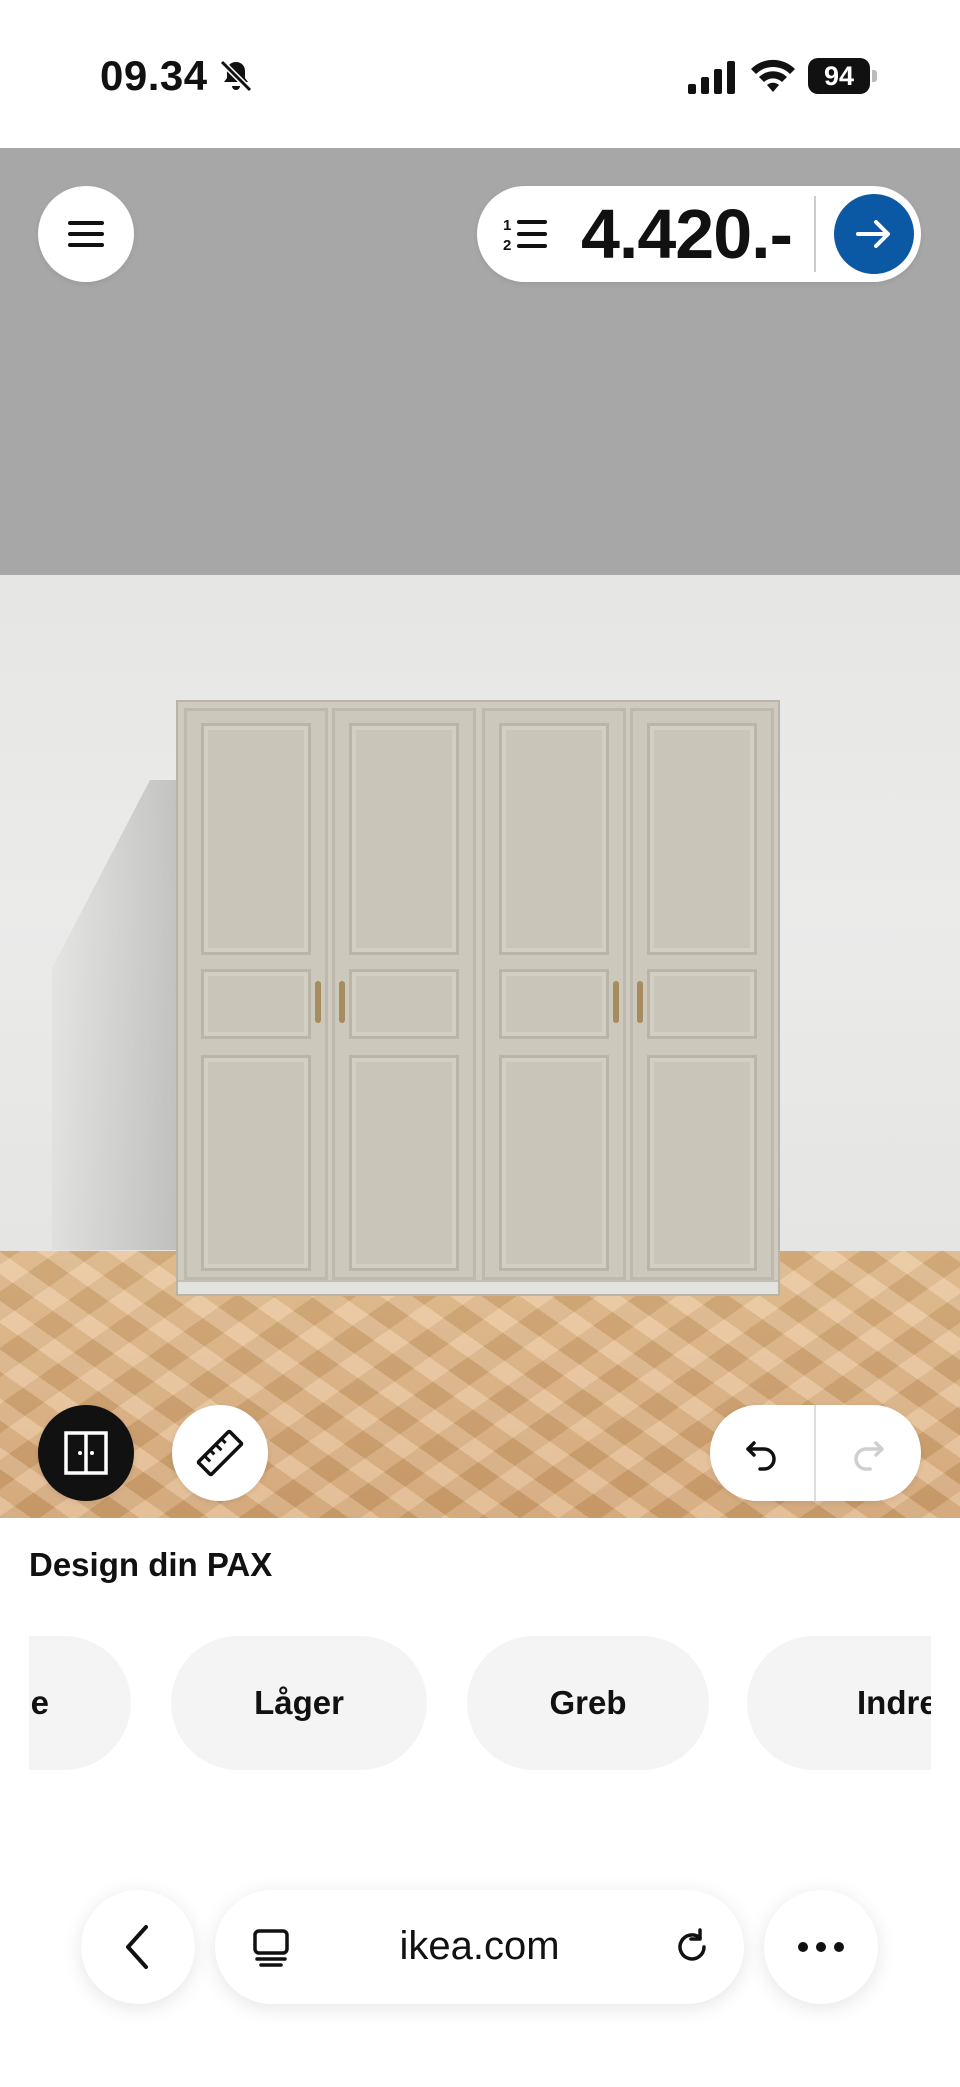  Describe the element at coordinates (151, 1564) in the screenshot. I see `section-title: Design din PAX` at that location.